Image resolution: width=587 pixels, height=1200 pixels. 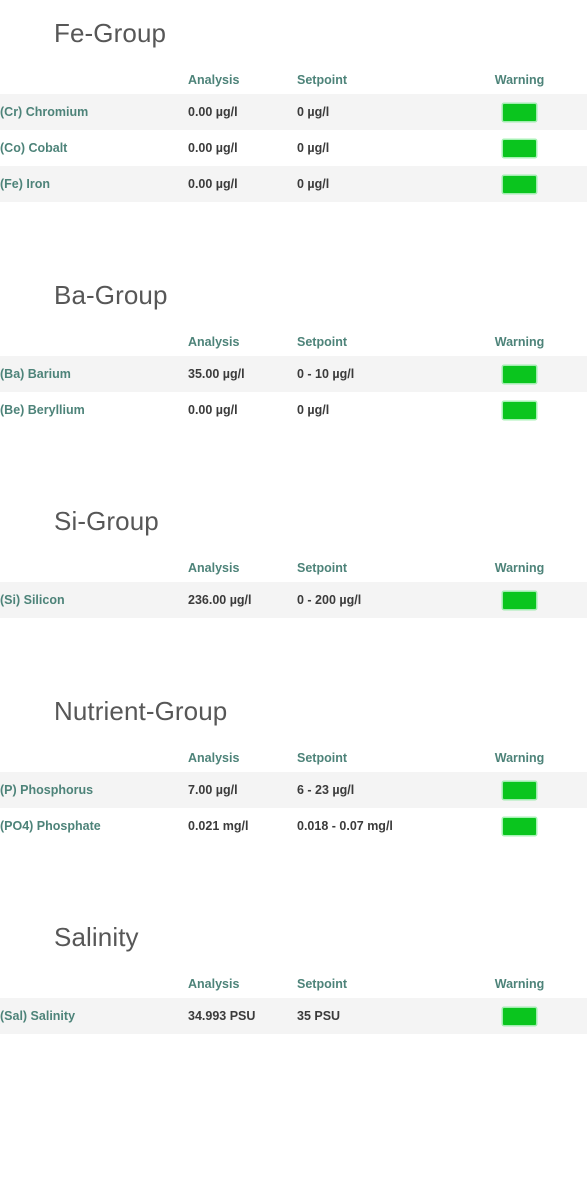 What do you see at coordinates (94, 148) in the screenshot?
I see `parameter-name: (Co) Cobalt` at bounding box center [94, 148].